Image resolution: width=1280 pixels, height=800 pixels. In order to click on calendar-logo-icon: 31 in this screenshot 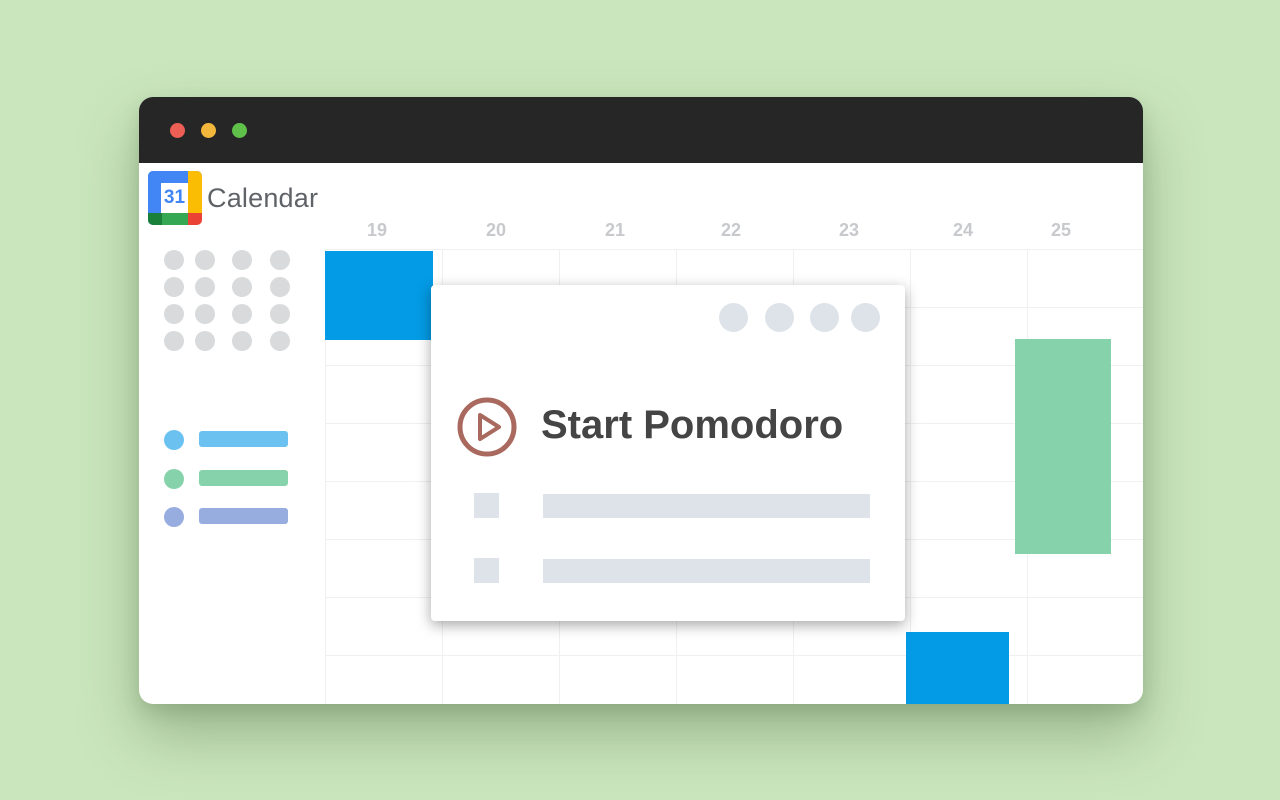, I will do `click(175, 198)`.